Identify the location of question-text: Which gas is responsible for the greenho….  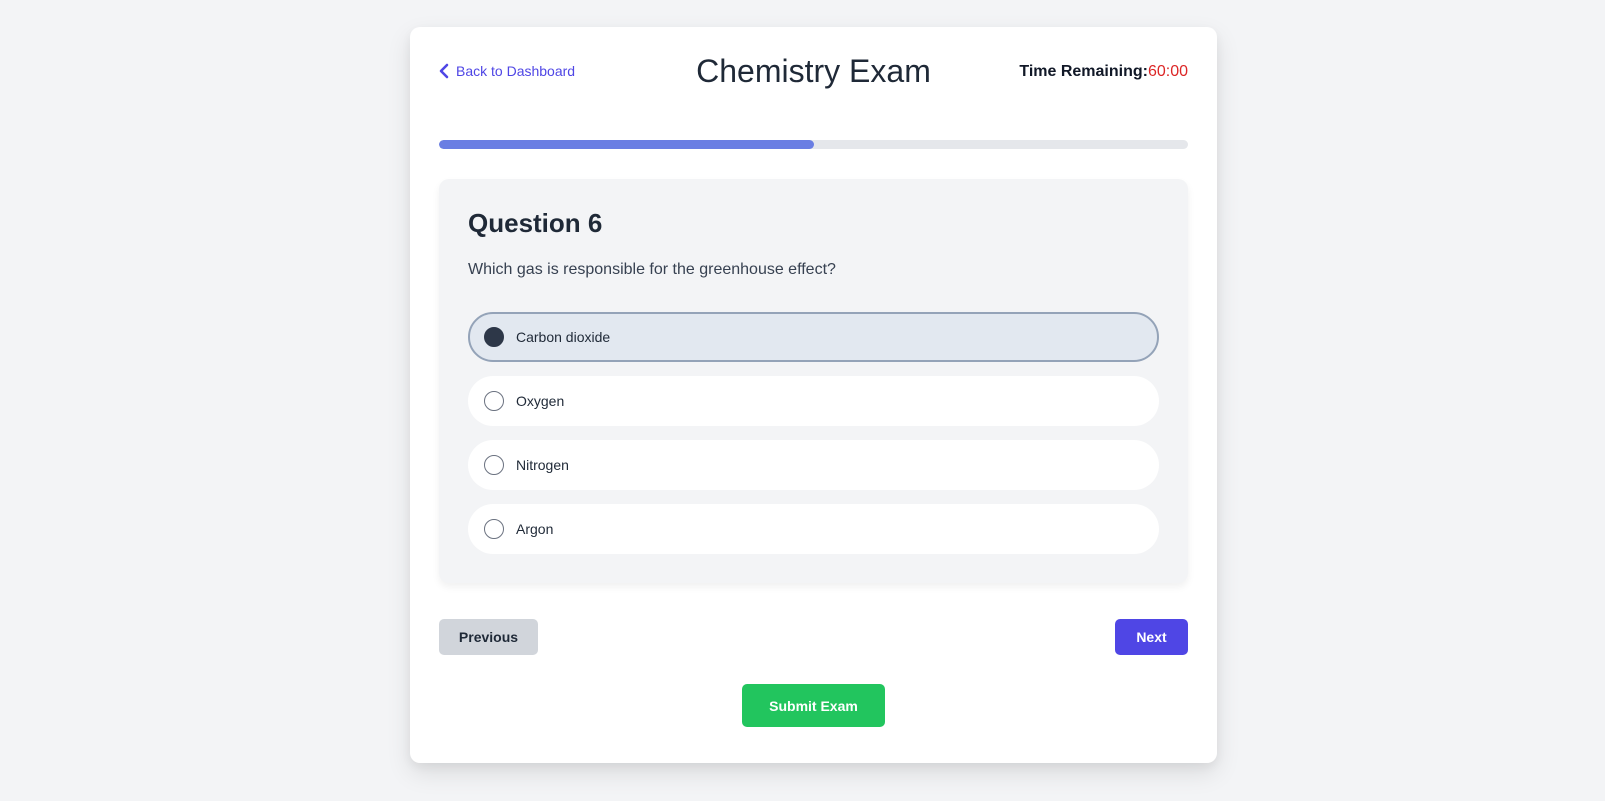
(652, 269).